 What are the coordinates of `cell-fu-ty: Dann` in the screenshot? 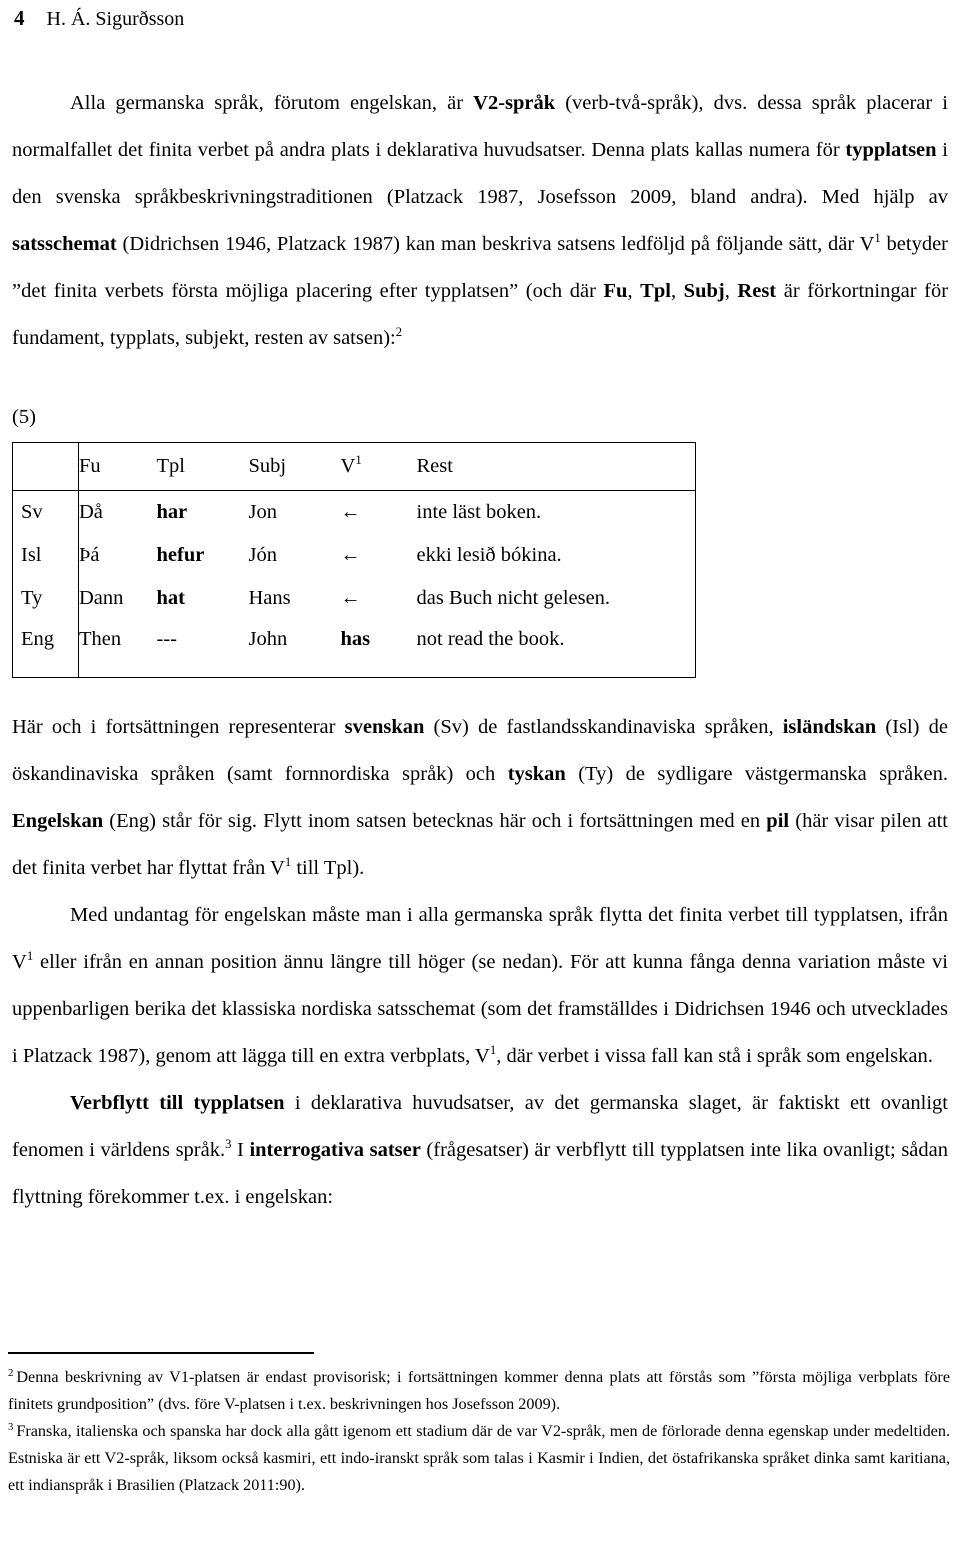 It's located at (101, 597).